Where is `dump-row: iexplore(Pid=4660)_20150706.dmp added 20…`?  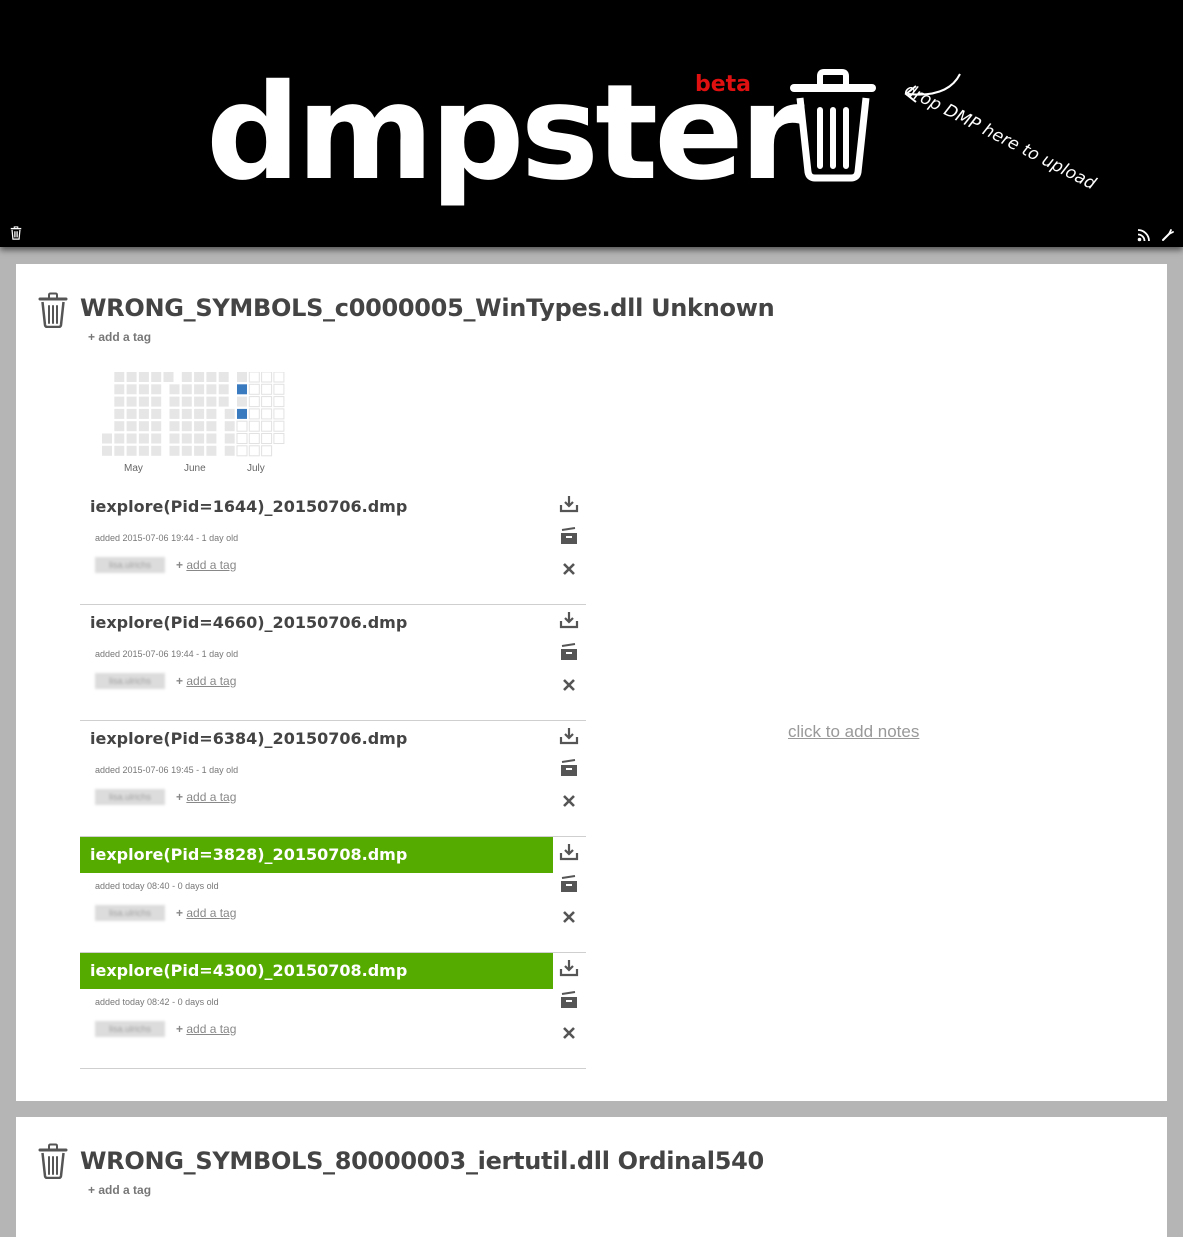
dump-row: iexplore(Pid=4660)_20150706.dmp added 20… is located at coordinates (333, 663).